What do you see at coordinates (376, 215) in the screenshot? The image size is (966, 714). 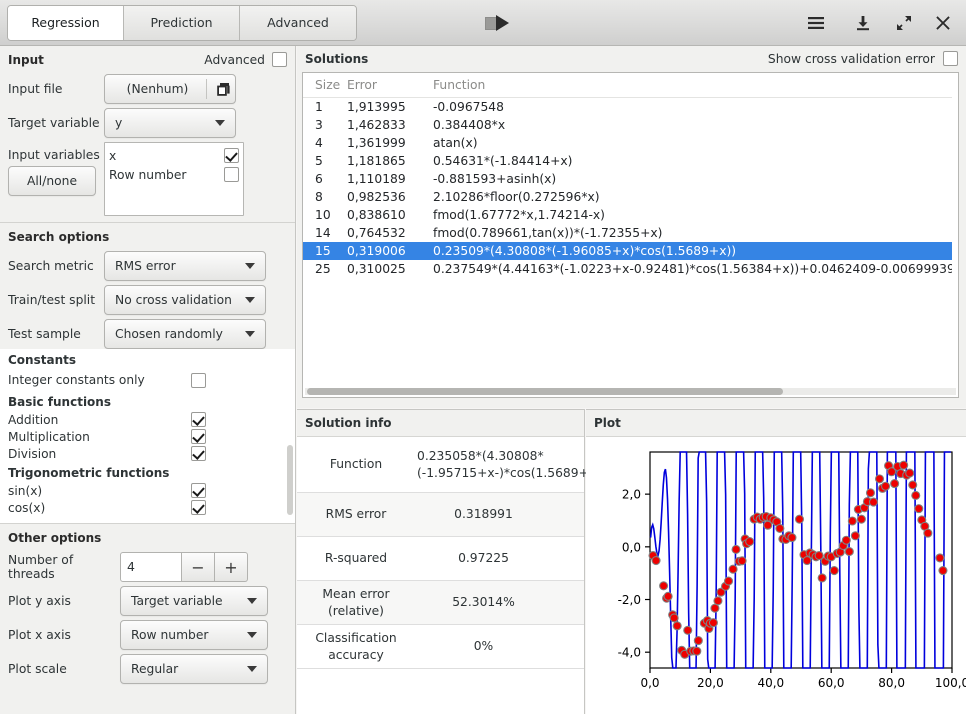 I see `cell-error: 0,838610` at bounding box center [376, 215].